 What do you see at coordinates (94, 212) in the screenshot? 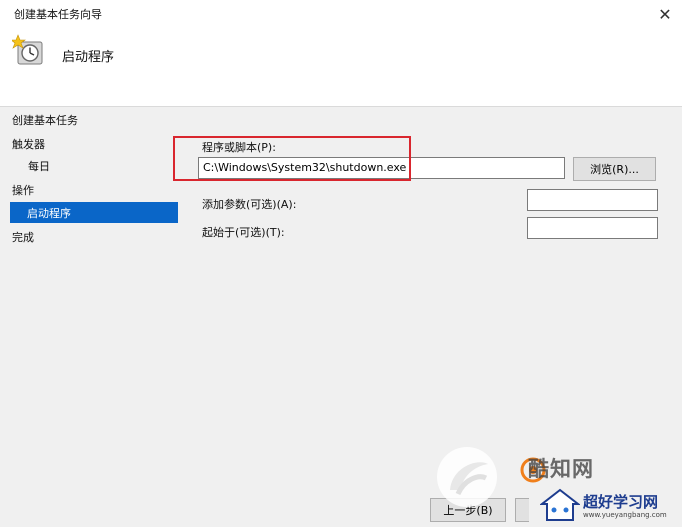
I see `step-start-program-selected: 启动程序` at bounding box center [94, 212].